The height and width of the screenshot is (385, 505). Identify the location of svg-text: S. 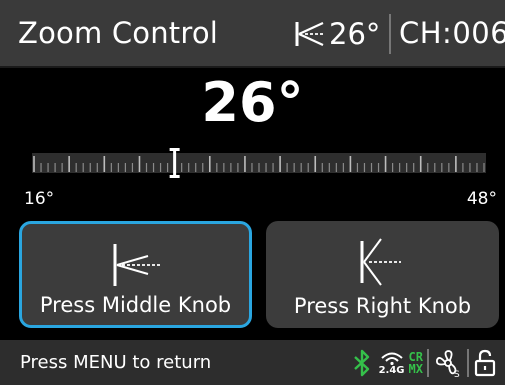
(457, 374).